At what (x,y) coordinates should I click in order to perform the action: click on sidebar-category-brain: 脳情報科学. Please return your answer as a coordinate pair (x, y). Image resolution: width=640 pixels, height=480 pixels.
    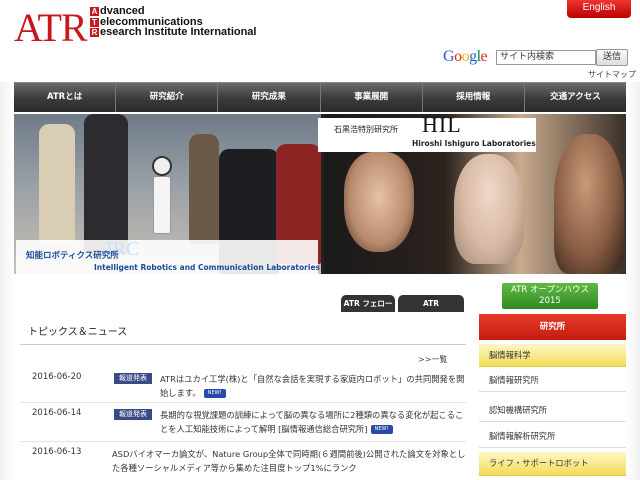
    Looking at the image, I should click on (552, 355).